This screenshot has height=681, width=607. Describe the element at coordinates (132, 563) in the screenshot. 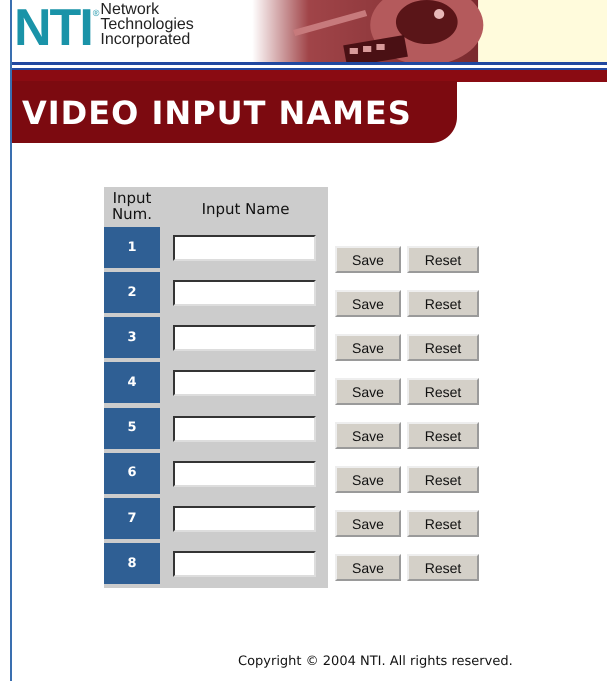

I see `row-number: 8` at that location.